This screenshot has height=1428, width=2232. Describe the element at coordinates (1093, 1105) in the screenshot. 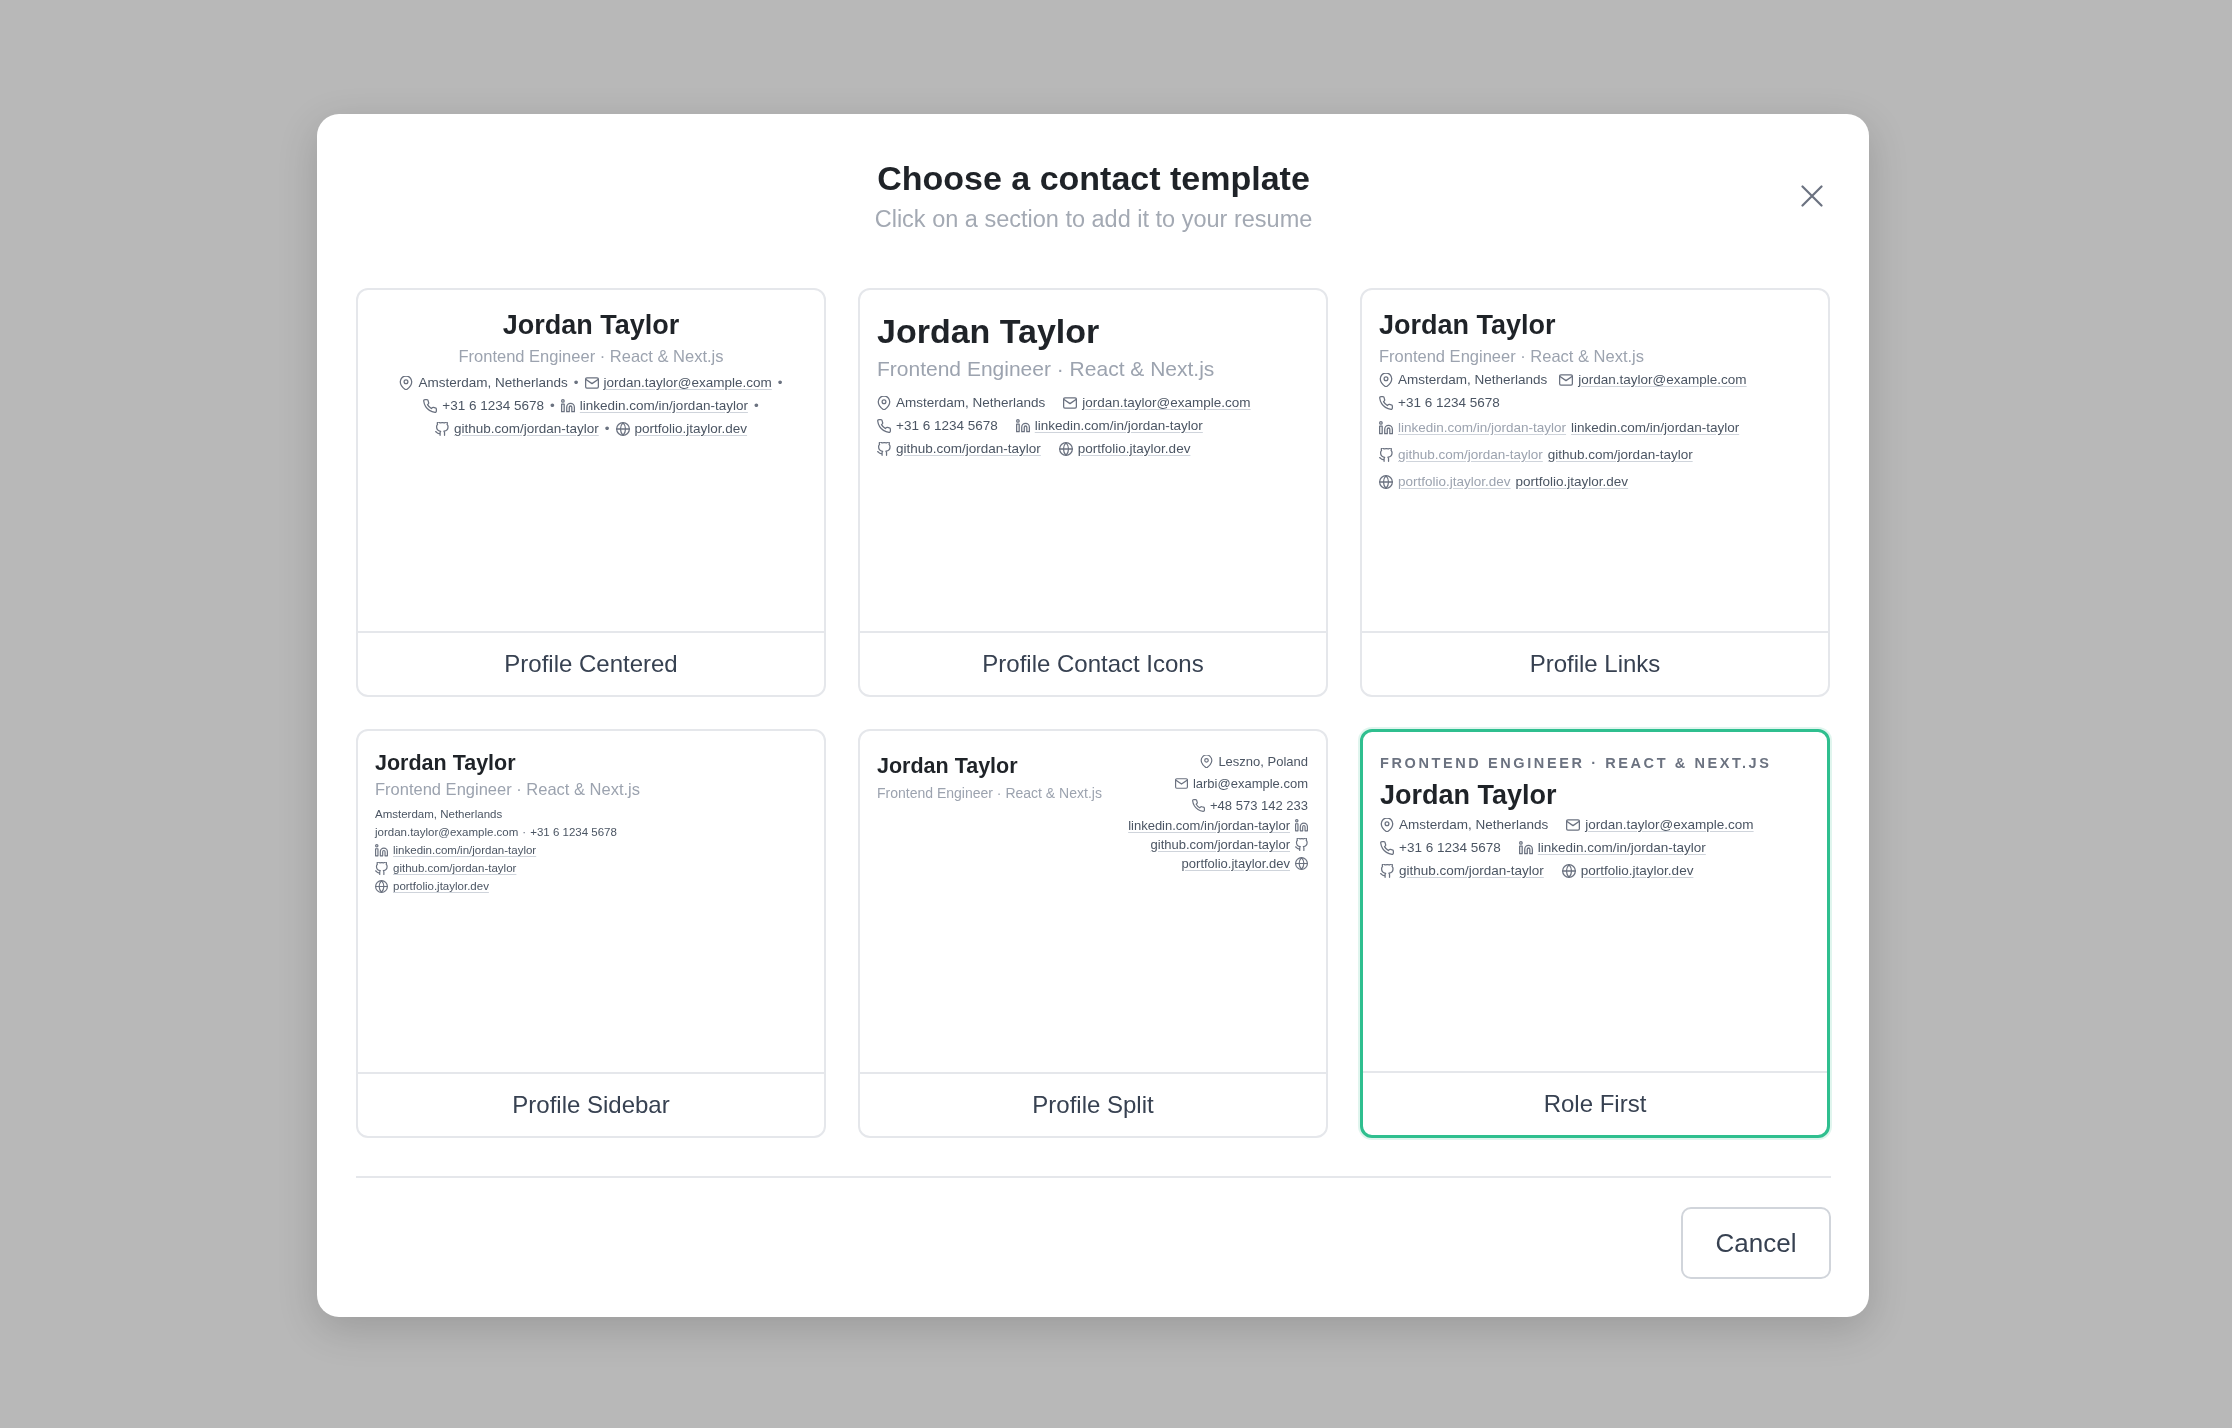

I see `template-label: Profile Split` at that location.